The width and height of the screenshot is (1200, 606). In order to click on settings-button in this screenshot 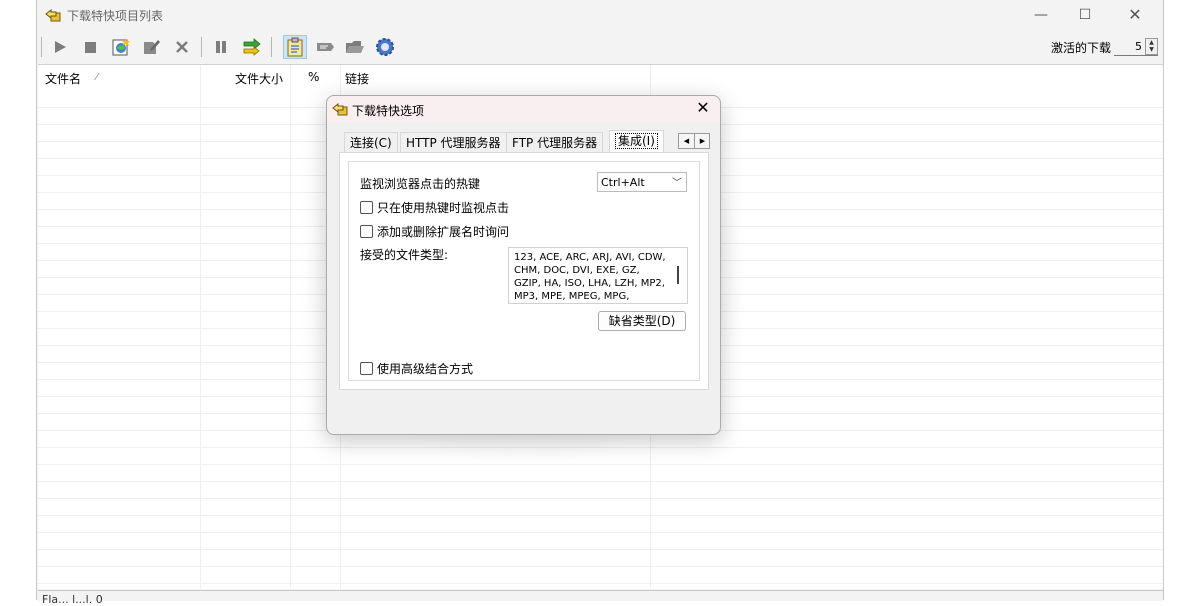, I will do `click(385, 47)`.